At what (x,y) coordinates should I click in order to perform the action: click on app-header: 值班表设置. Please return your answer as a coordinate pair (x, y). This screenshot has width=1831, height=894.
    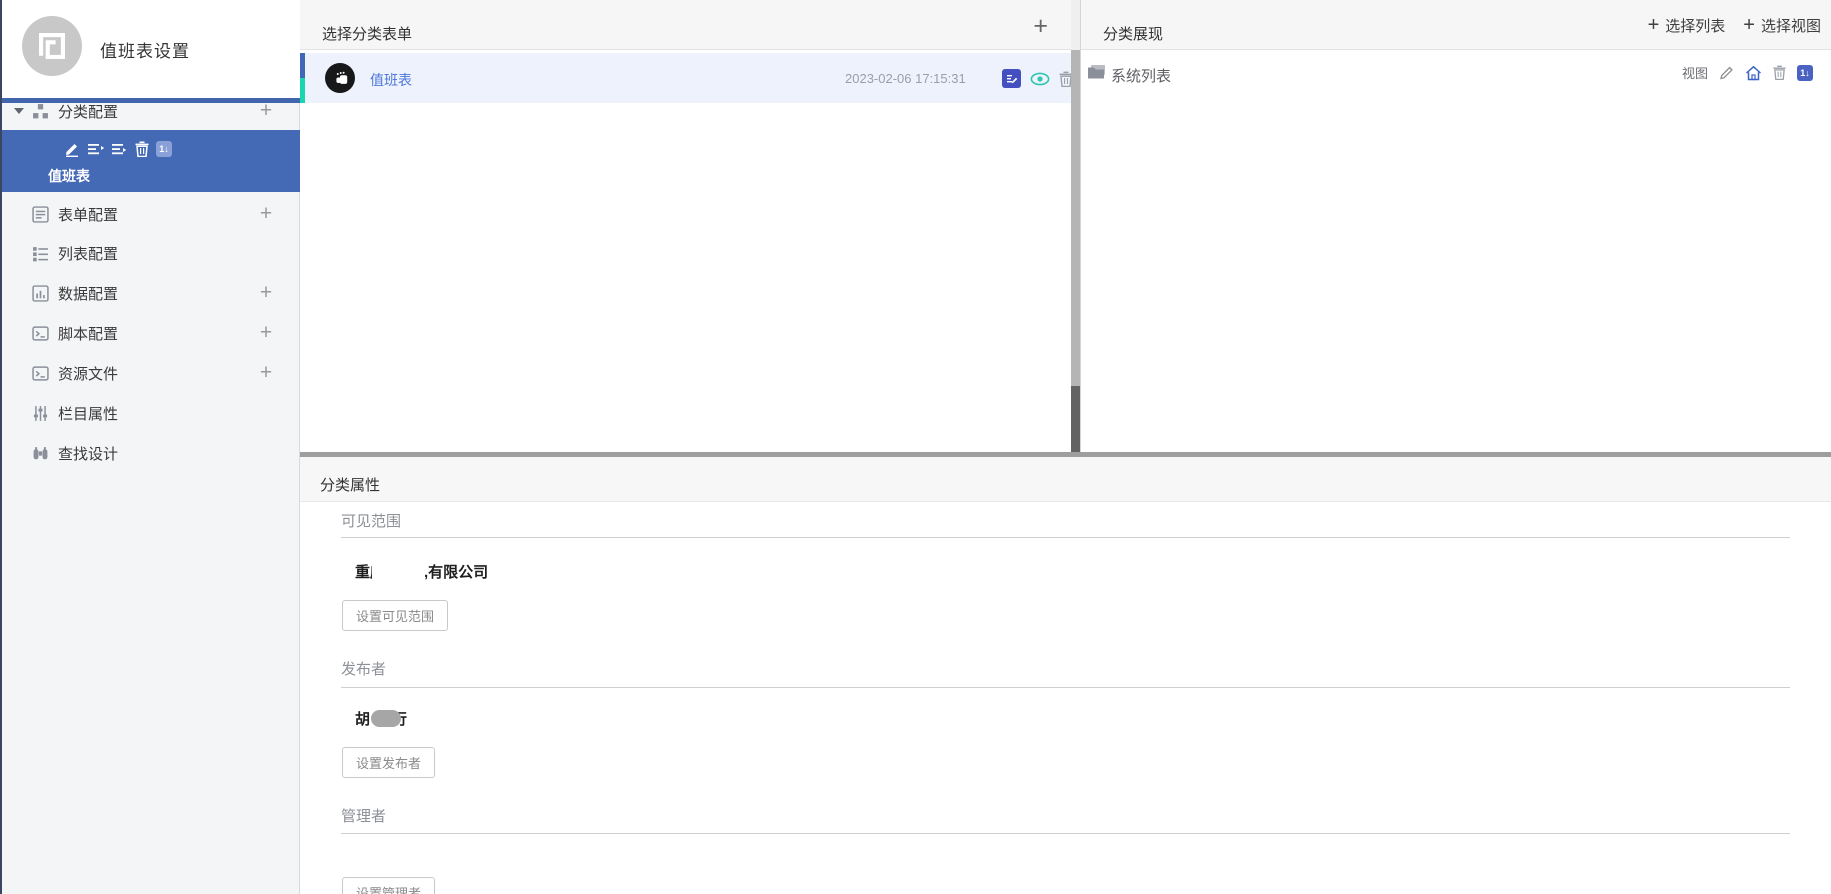
    Looking at the image, I should click on (150, 49).